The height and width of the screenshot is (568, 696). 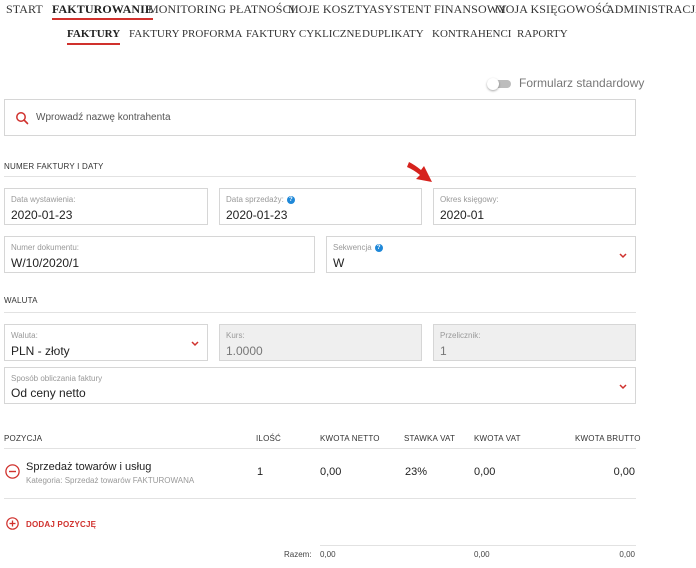 I want to click on issue-date-field: Data wystawienia: 2020-01-23, so click(x=106, y=206).